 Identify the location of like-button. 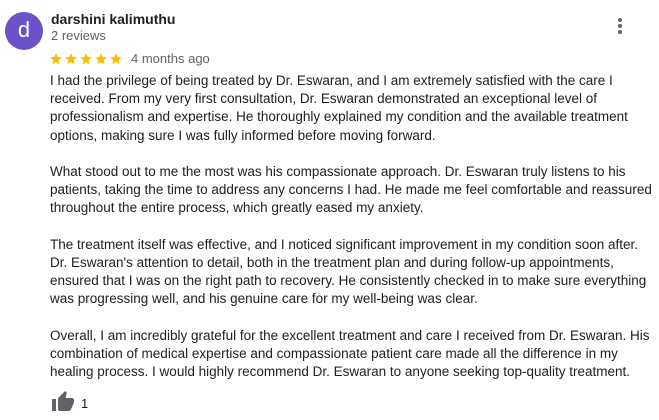
(63, 402).